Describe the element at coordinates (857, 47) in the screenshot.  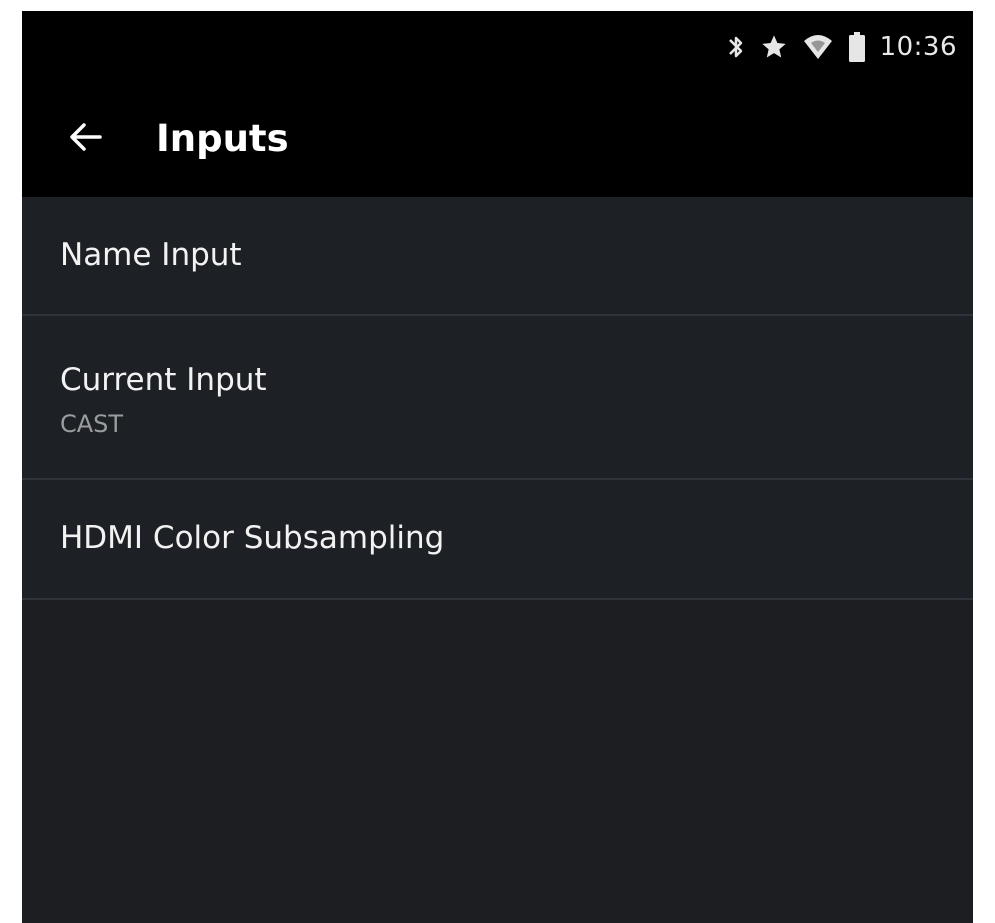
I see `battery-icon` at that location.